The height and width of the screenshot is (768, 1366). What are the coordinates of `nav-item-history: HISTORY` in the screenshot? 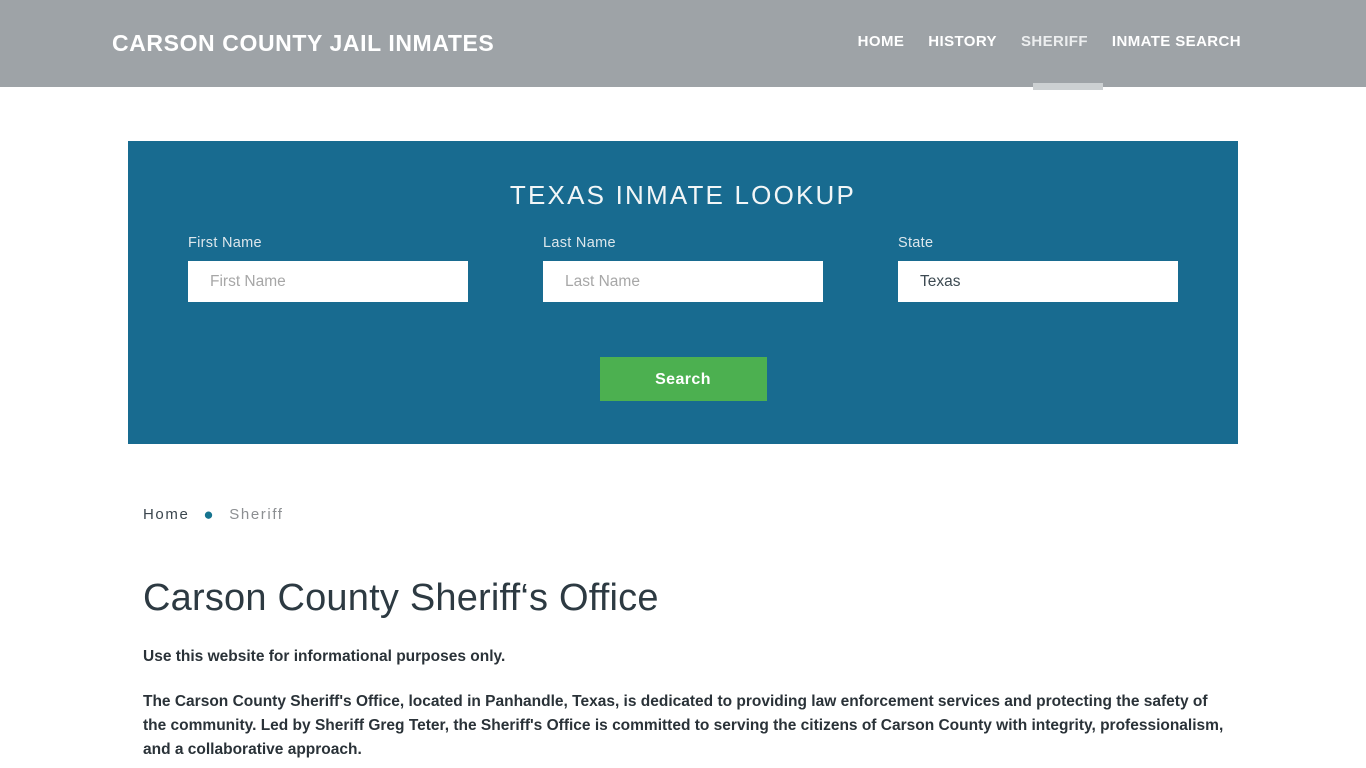 It's located at (962, 41).